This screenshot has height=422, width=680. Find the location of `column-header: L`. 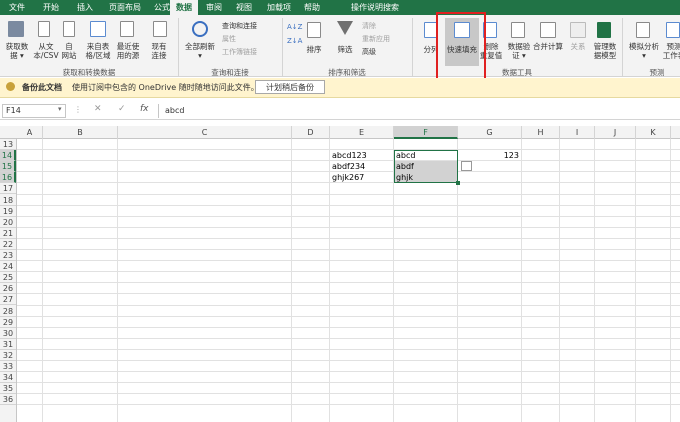

column-header: L is located at coordinates (675, 132).